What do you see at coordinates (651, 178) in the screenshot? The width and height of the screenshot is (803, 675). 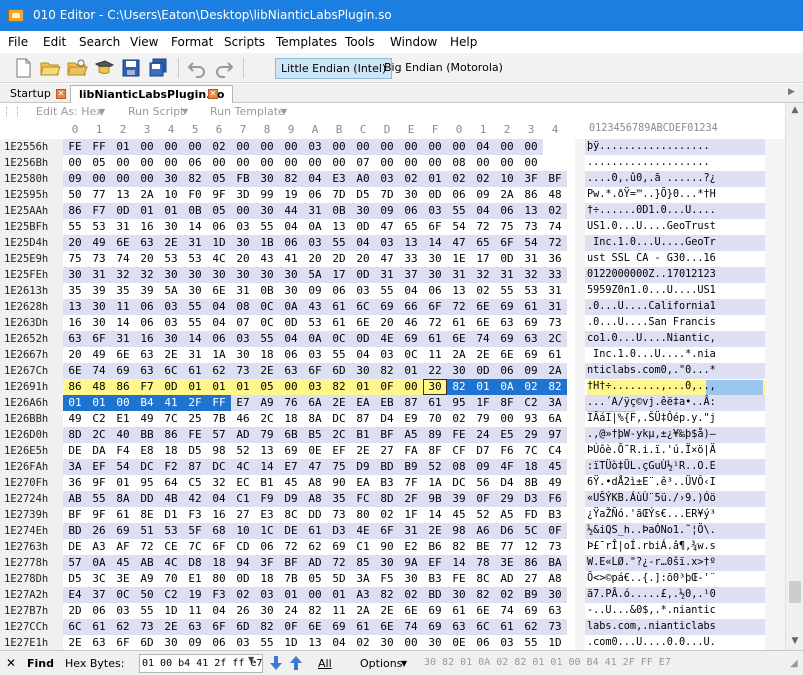 I see `row-ascii: ....0,.û0,.ã ......?¿` at bounding box center [651, 178].